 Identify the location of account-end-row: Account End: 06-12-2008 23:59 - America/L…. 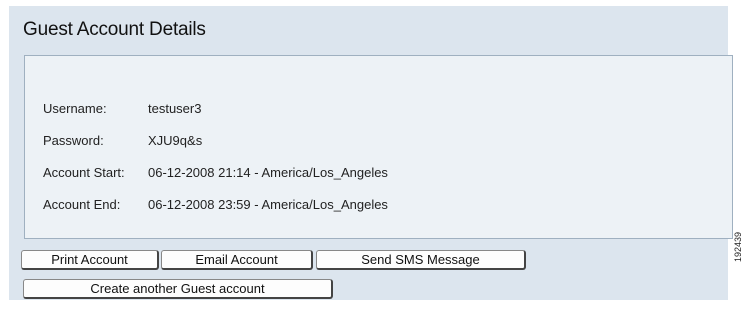
(215, 204).